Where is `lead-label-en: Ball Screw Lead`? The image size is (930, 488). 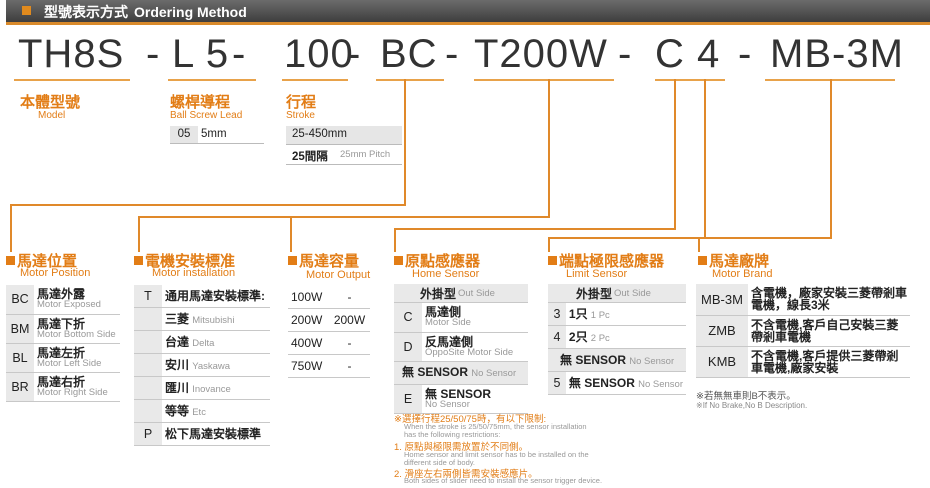
lead-label-en: Ball Screw Lead is located at coordinates (206, 115).